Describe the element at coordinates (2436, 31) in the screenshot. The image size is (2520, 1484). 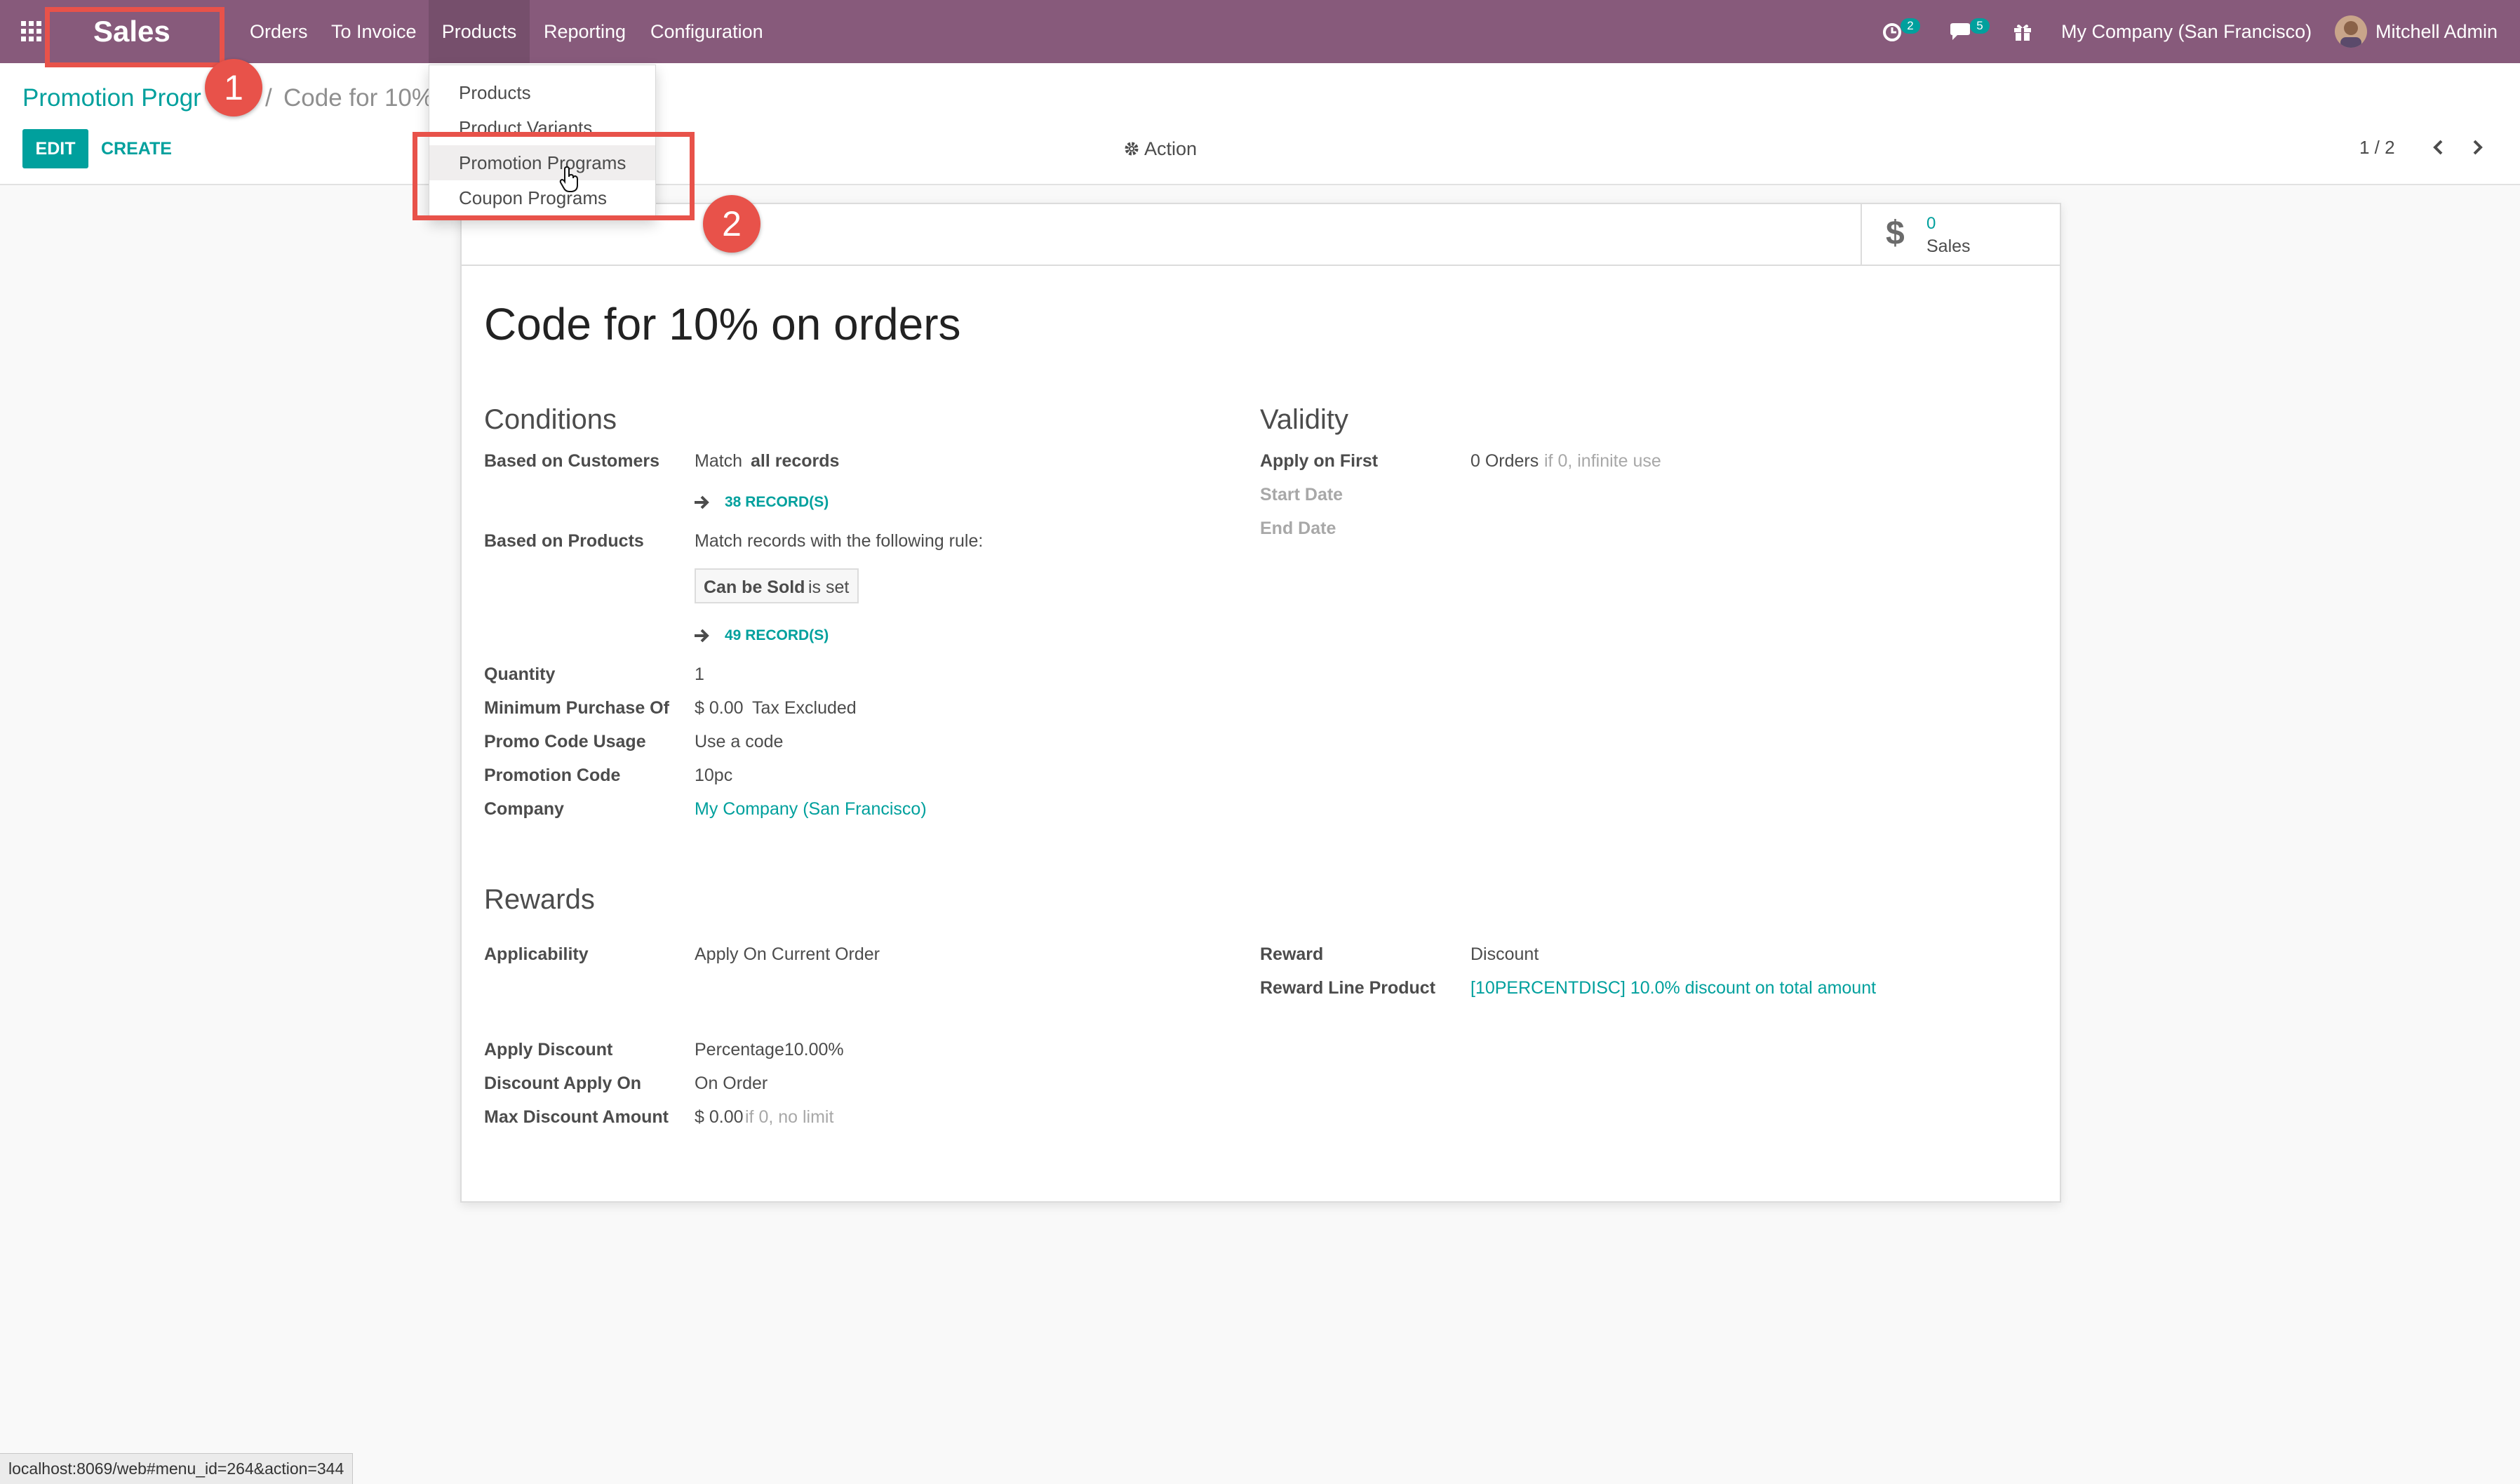
I see `user-menu: Mitchell Admin` at that location.